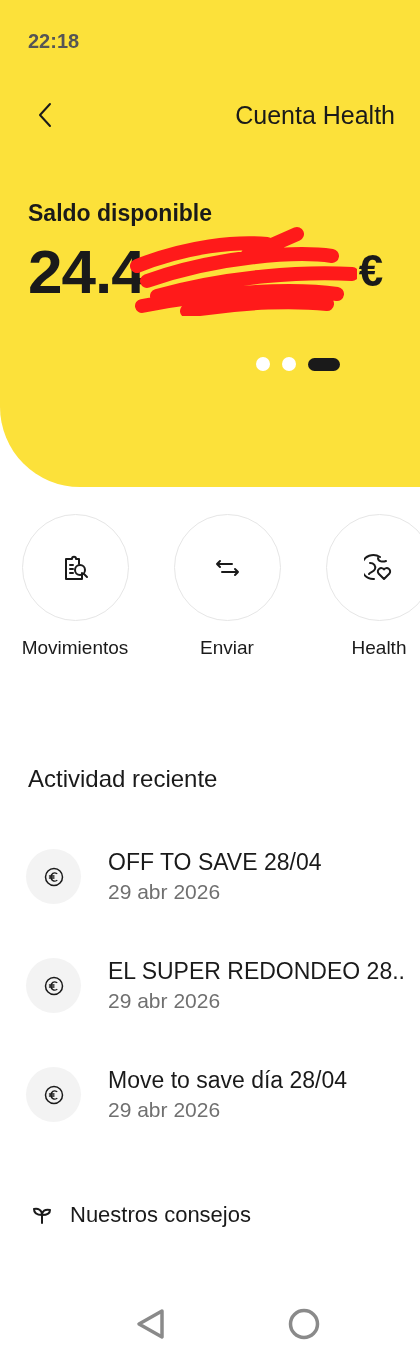 This screenshot has height=1358, width=420. I want to click on tips-title: Nuestros consejos, so click(160, 1215).